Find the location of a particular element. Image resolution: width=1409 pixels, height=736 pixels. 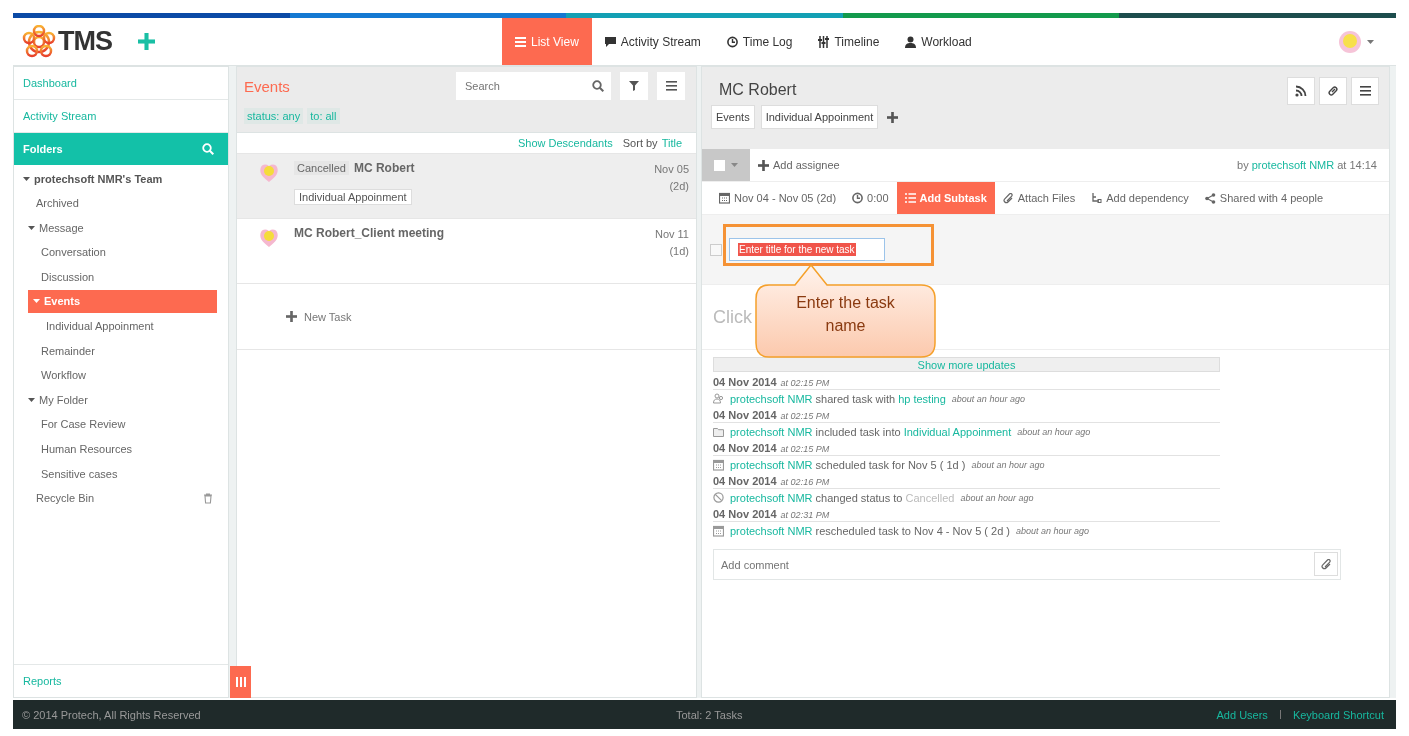

subtask-title-field: Enter title for the new task is located at coordinates (807, 249).